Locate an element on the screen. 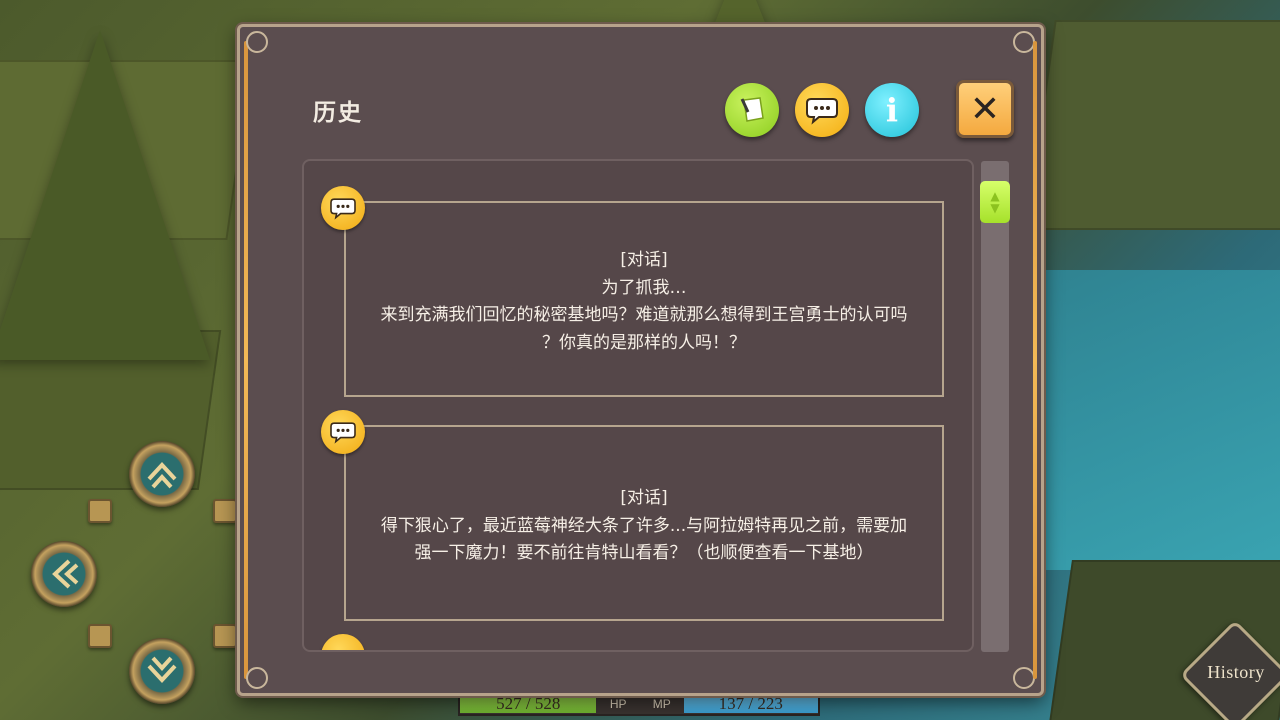 The height and width of the screenshot is (720, 1280). close-icon: ✕ is located at coordinates (985, 109).